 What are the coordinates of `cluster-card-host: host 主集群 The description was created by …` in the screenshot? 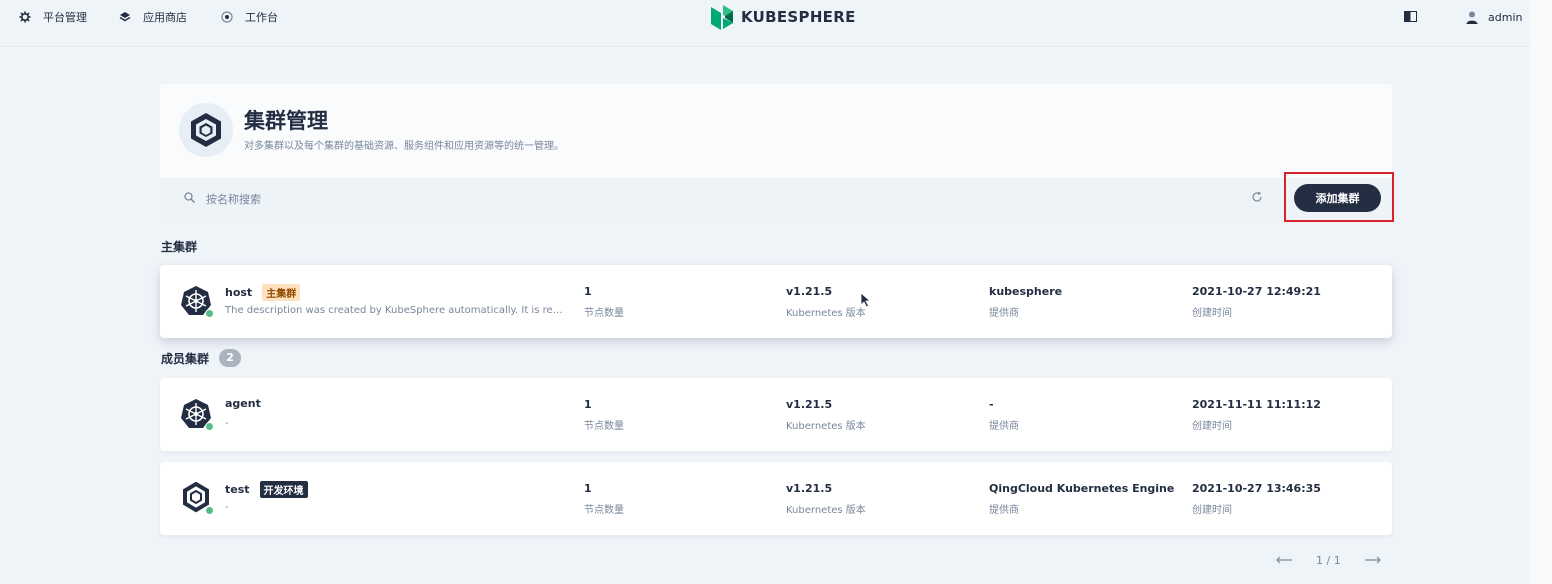 It's located at (776, 301).